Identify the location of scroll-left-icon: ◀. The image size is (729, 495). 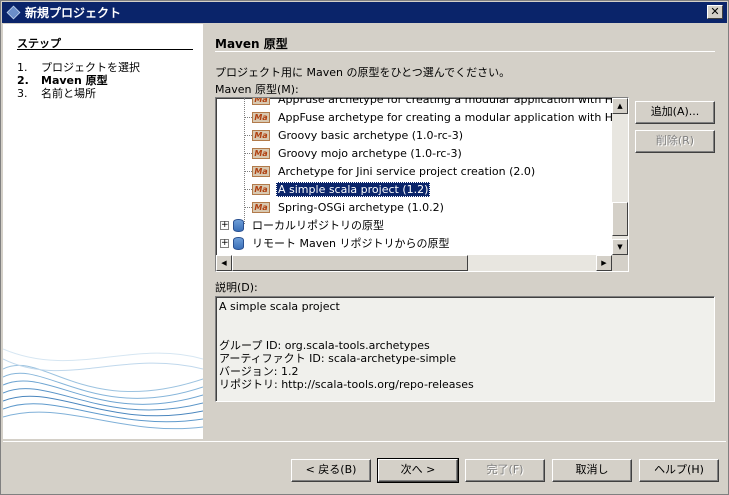
(224, 263).